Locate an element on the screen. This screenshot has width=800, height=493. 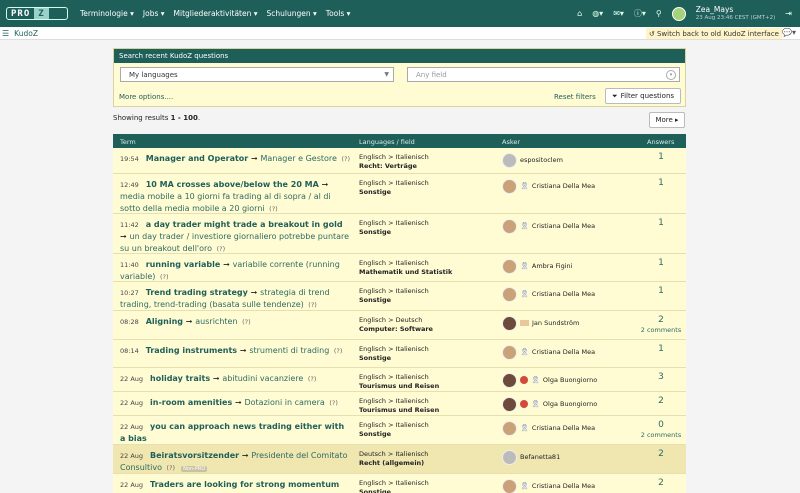
source-term-link: Beiratsvorsitzender is located at coordinates (194, 455).